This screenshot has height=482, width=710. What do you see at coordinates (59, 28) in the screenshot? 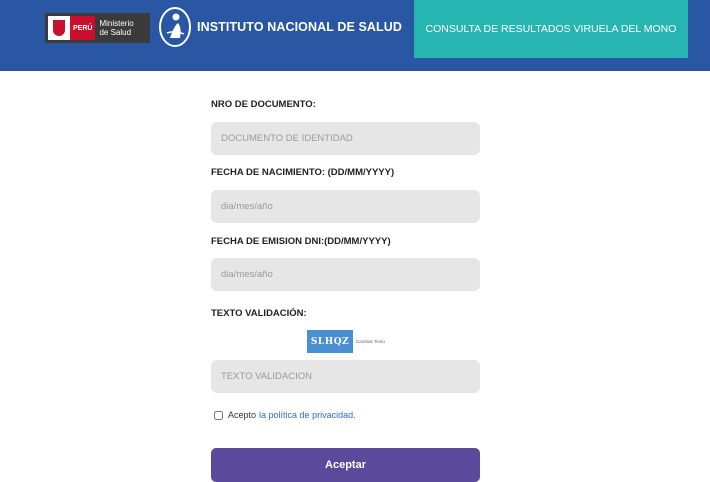
I see `peru-coat-of-arms-icon` at bounding box center [59, 28].